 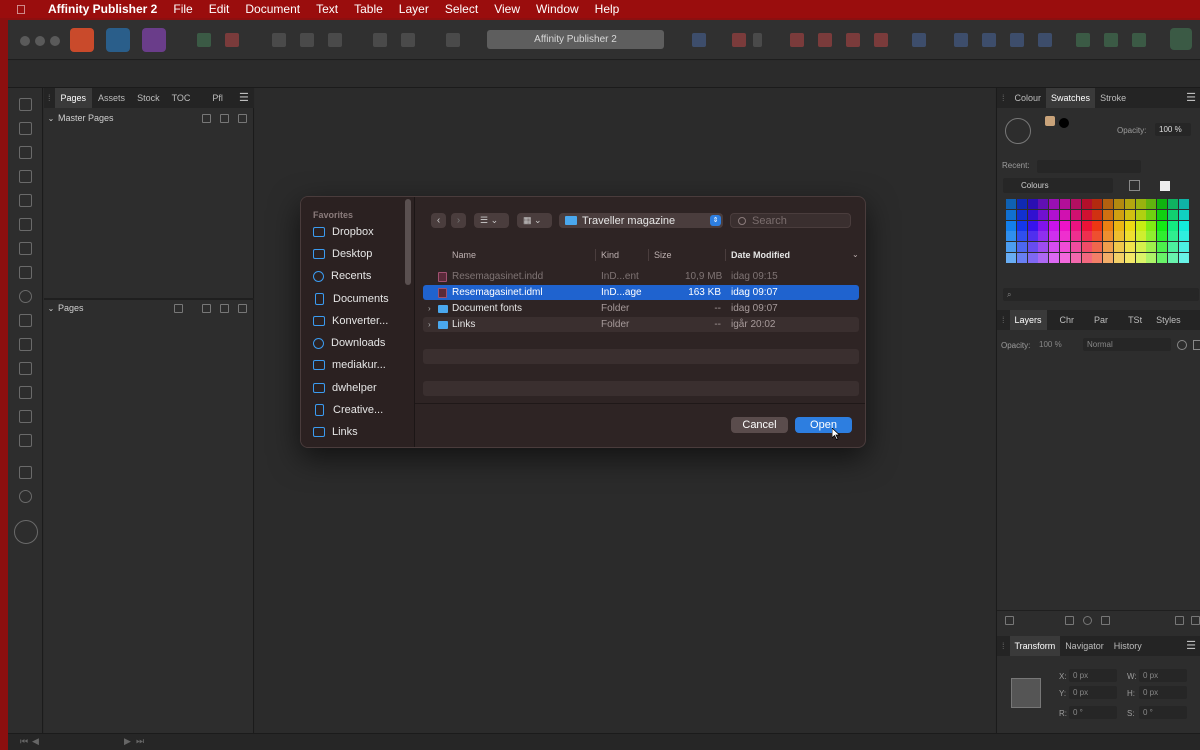 I want to click on snapping-dropdown-icon, so click(x=757, y=40).